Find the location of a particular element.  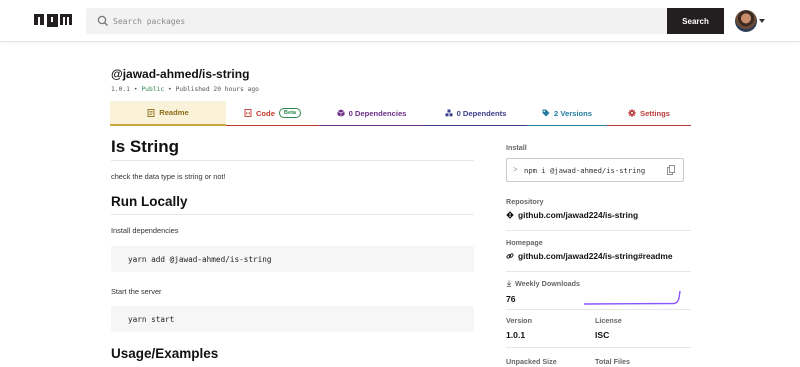

code-icon is located at coordinates (248, 113).